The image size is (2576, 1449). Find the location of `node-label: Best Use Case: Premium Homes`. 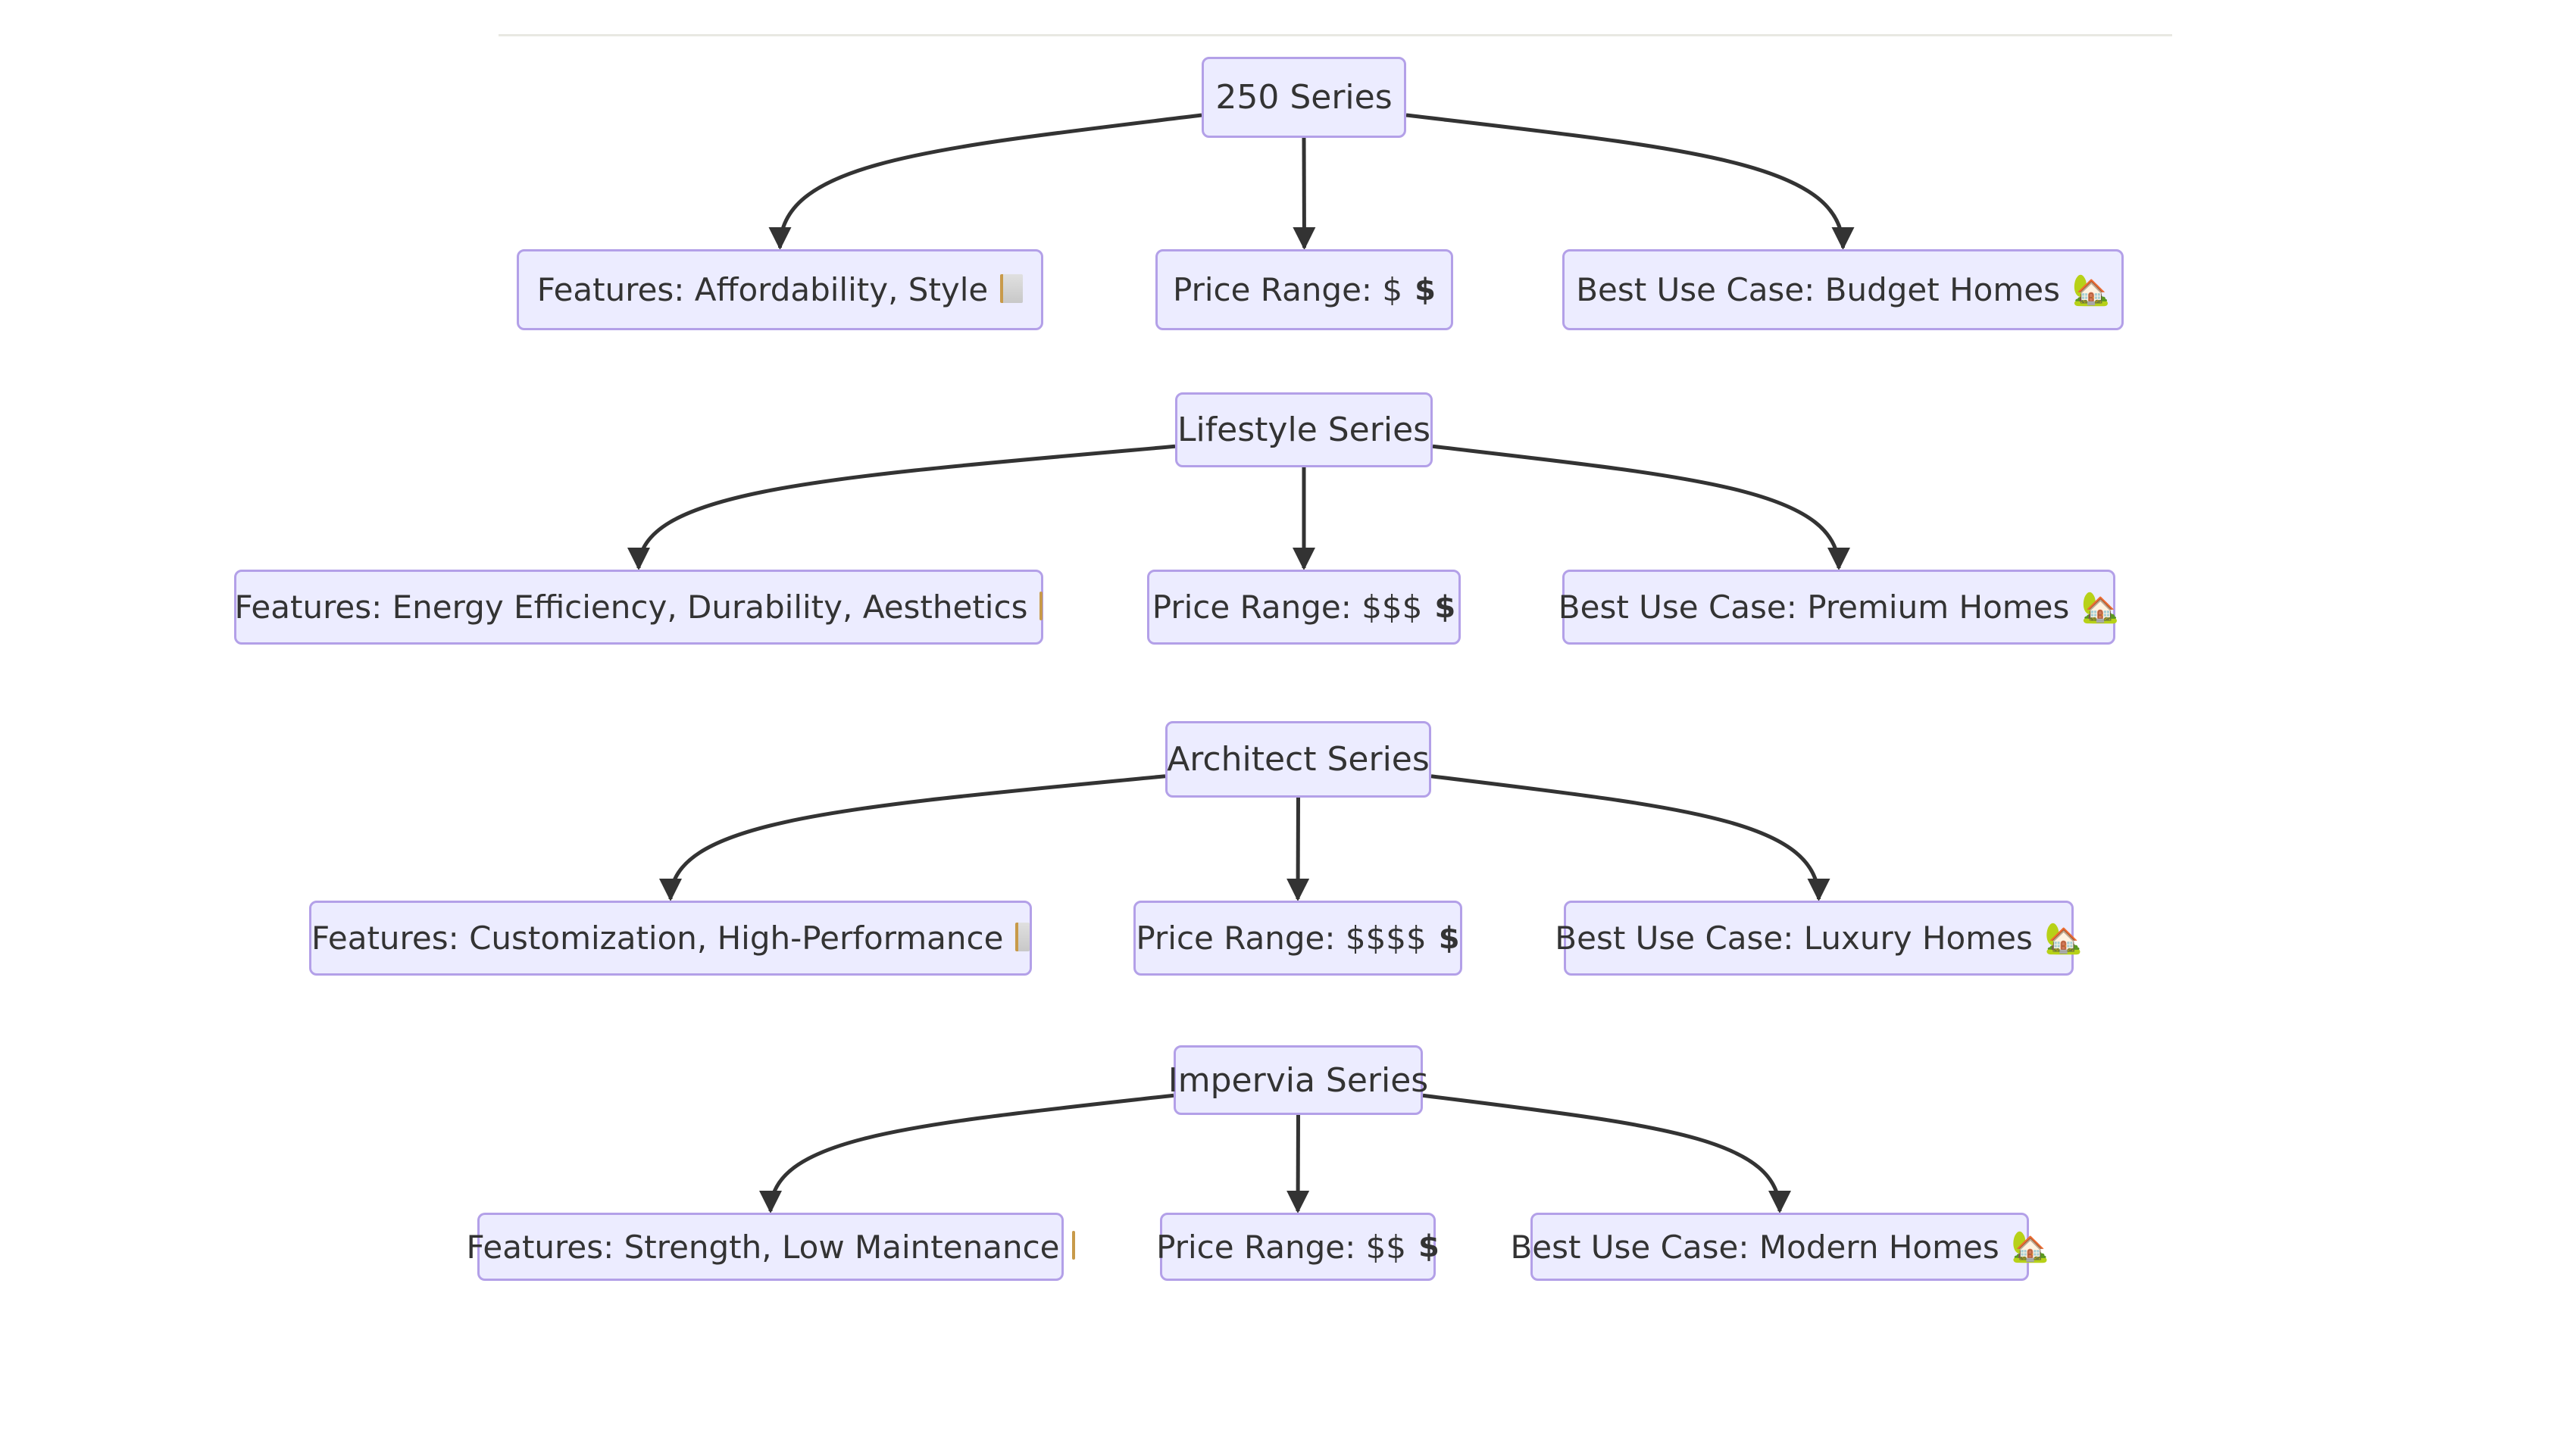

node-label: Best Use Case: Premium Homes is located at coordinates (1814, 607).